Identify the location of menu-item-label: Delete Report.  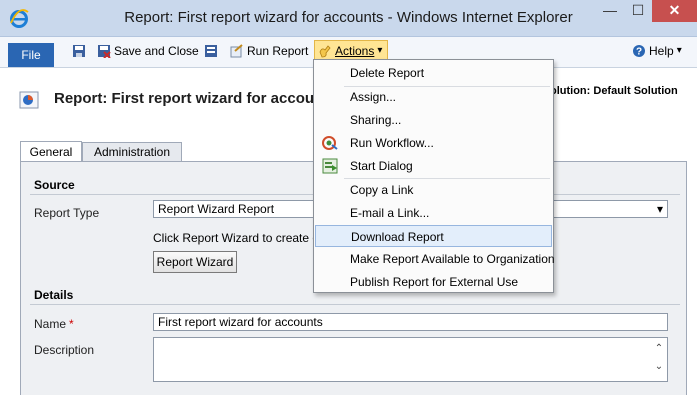
(387, 73).